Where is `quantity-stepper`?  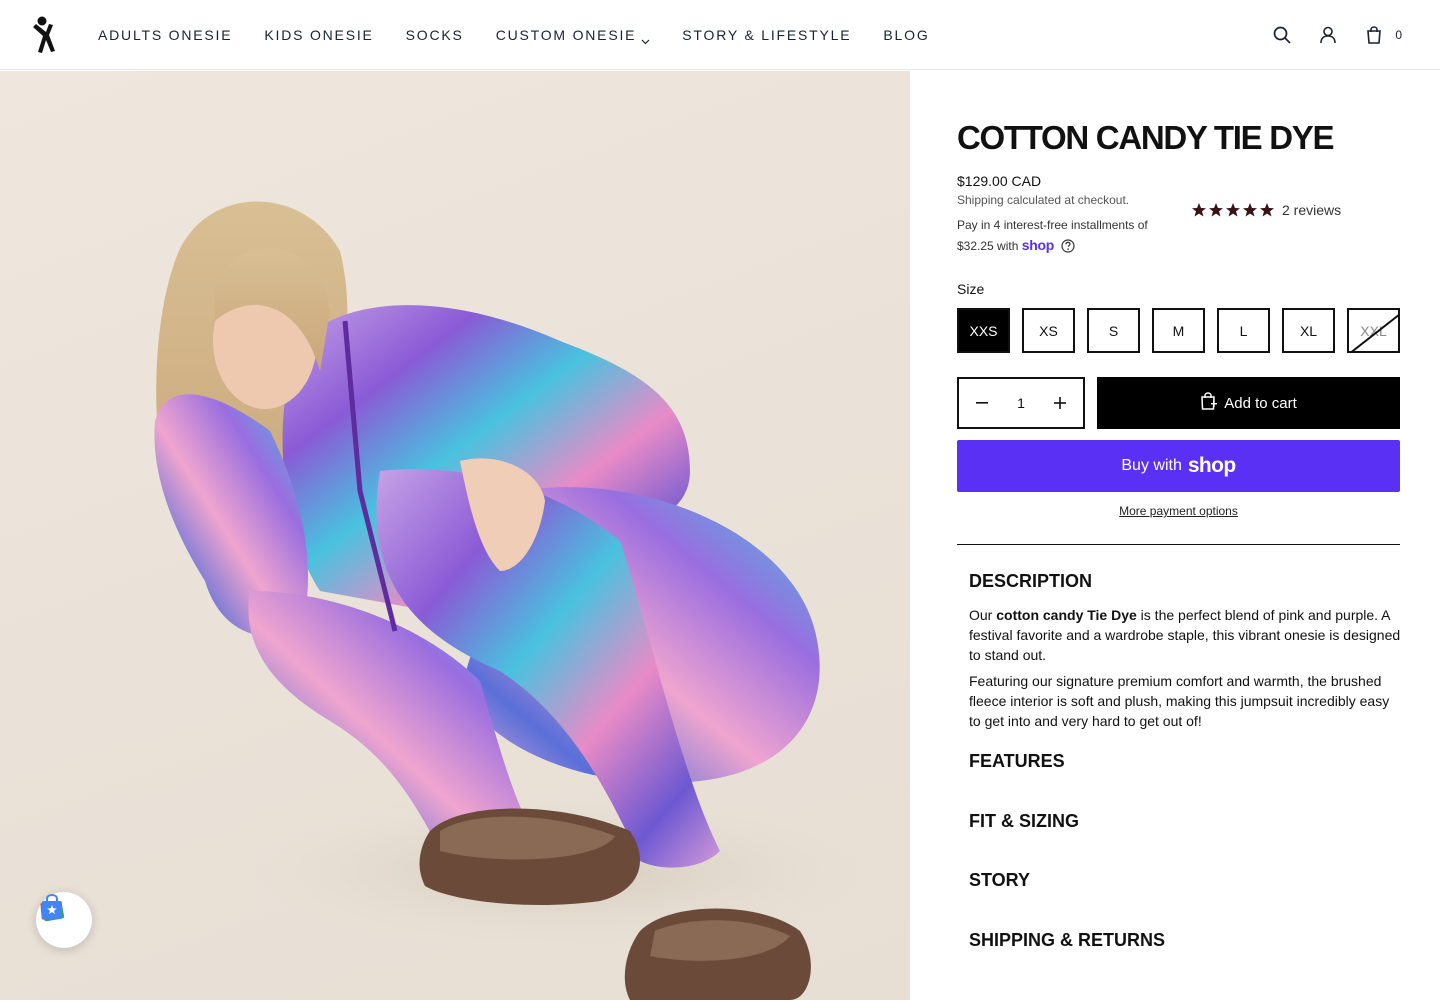 quantity-stepper is located at coordinates (1021, 403).